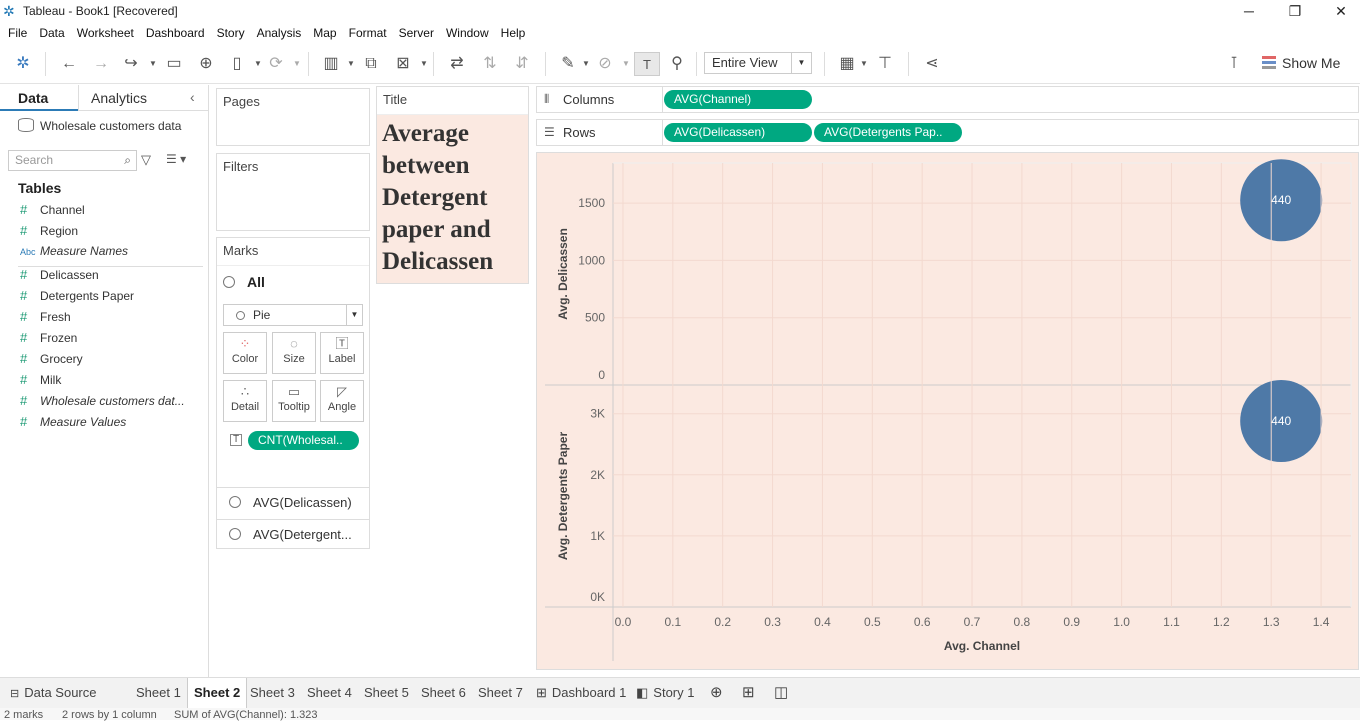  I want to click on show-me-button: Show Me, so click(1301, 63).